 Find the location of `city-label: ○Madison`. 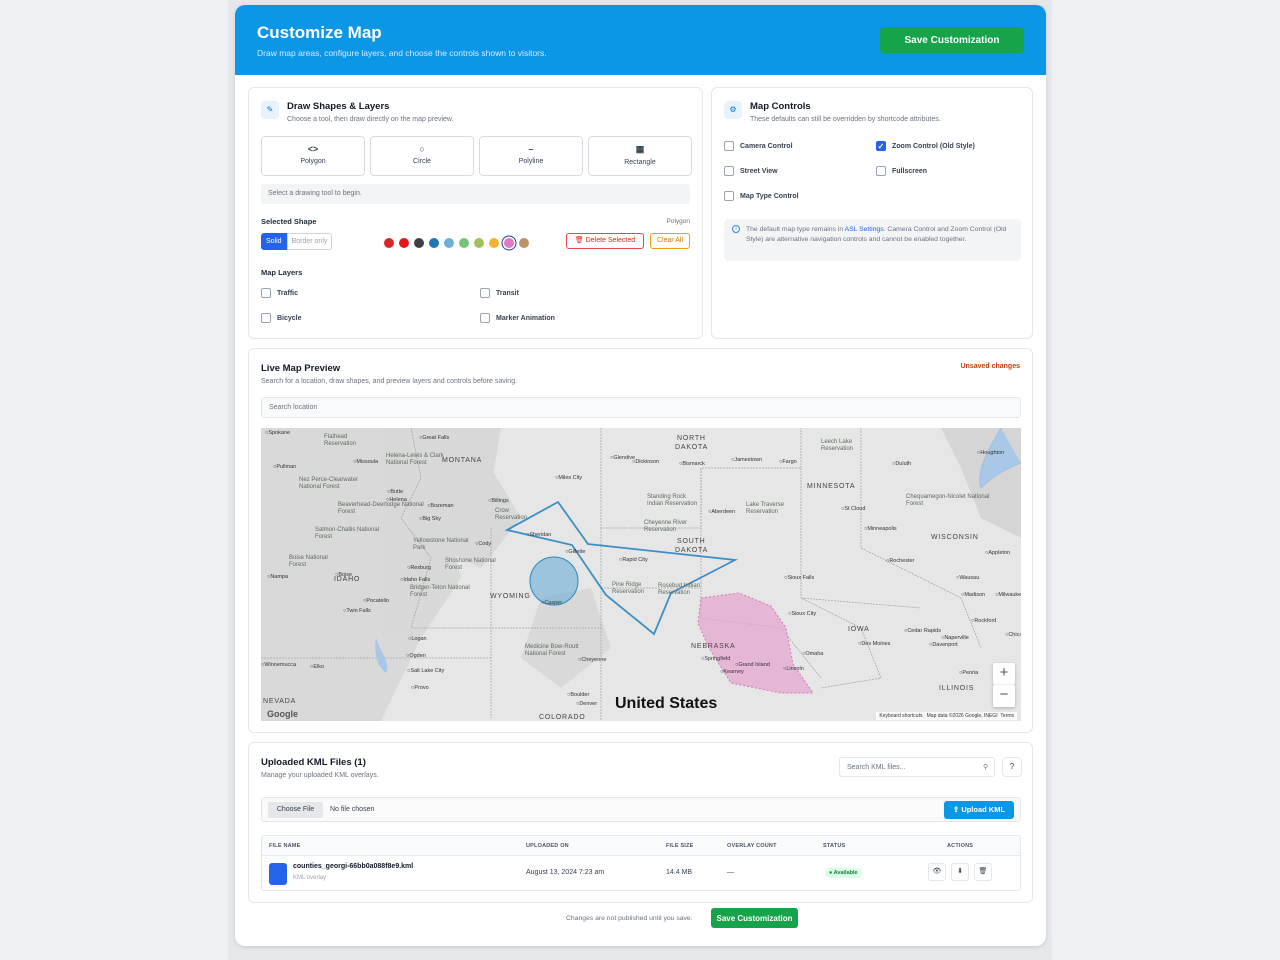

city-label: ○Madison is located at coordinates (973, 595).